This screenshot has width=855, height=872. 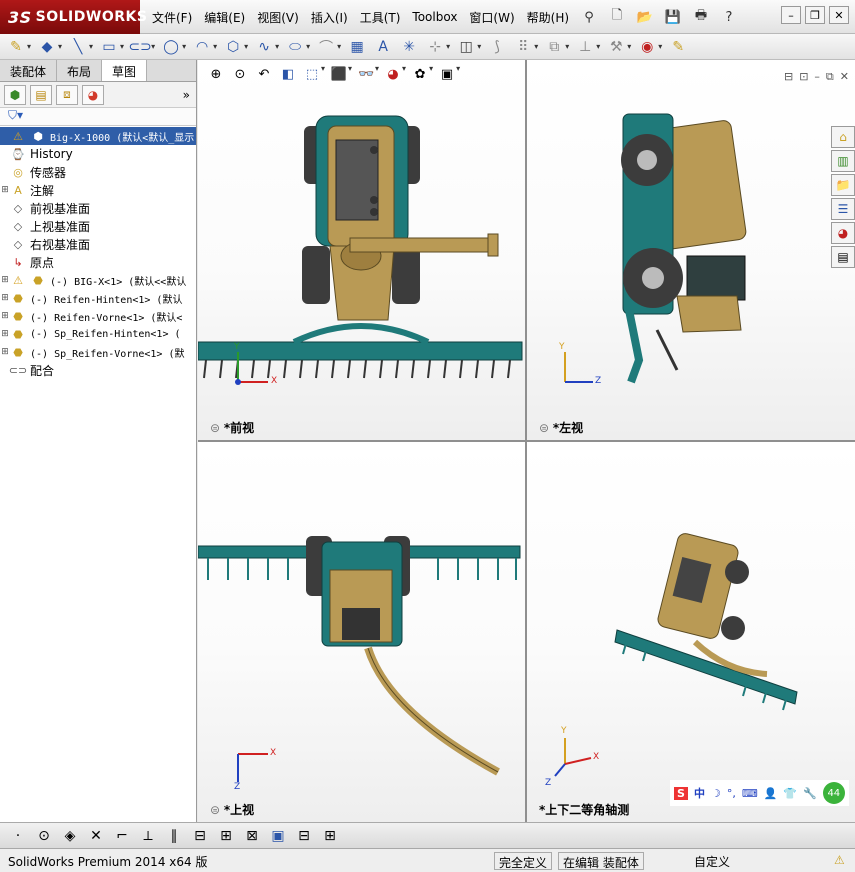 What do you see at coordinates (226, 836) in the screenshot?
I see `vertical-icon: ⊞` at bounding box center [226, 836].